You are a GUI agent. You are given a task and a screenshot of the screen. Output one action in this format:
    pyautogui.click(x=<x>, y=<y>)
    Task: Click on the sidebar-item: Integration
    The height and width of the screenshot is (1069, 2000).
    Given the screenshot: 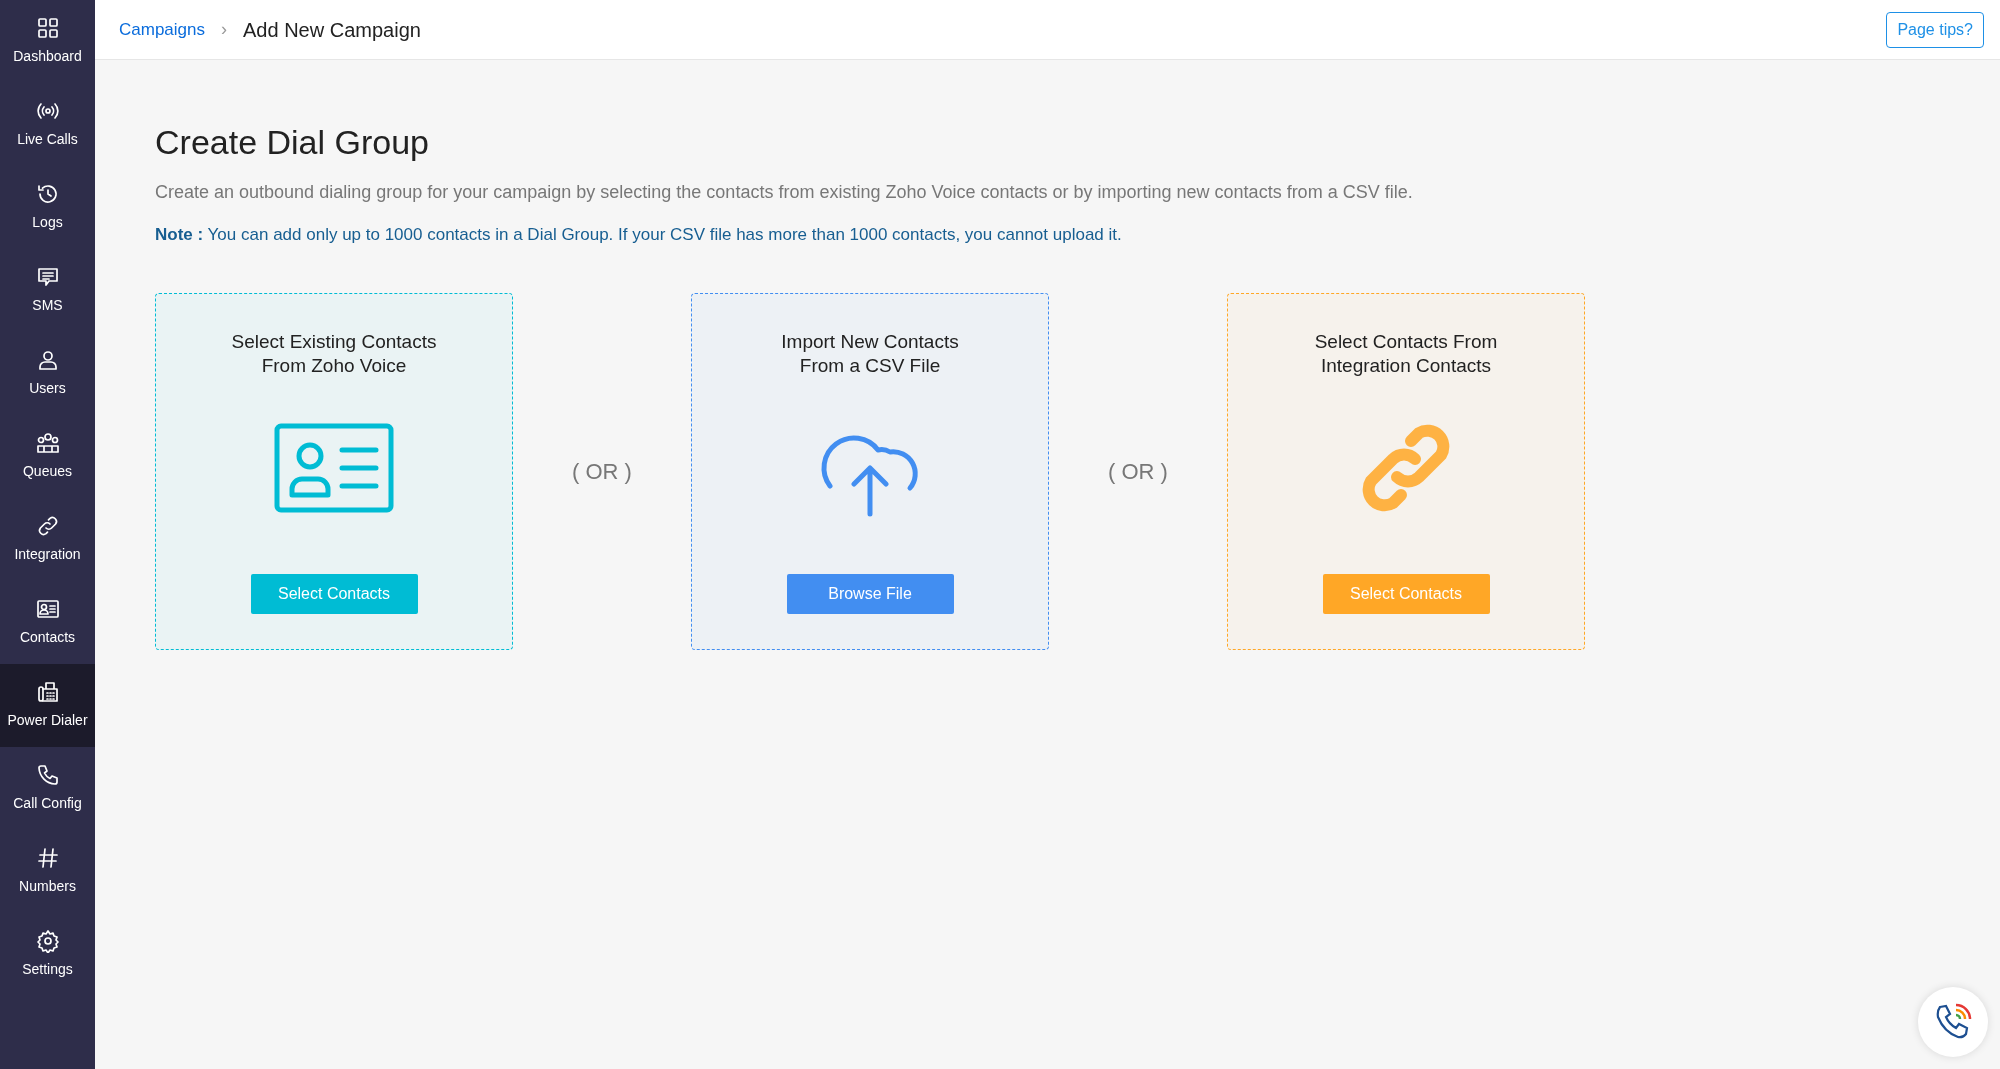 What is the action you would take?
    pyautogui.click(x=47, y=539)
    